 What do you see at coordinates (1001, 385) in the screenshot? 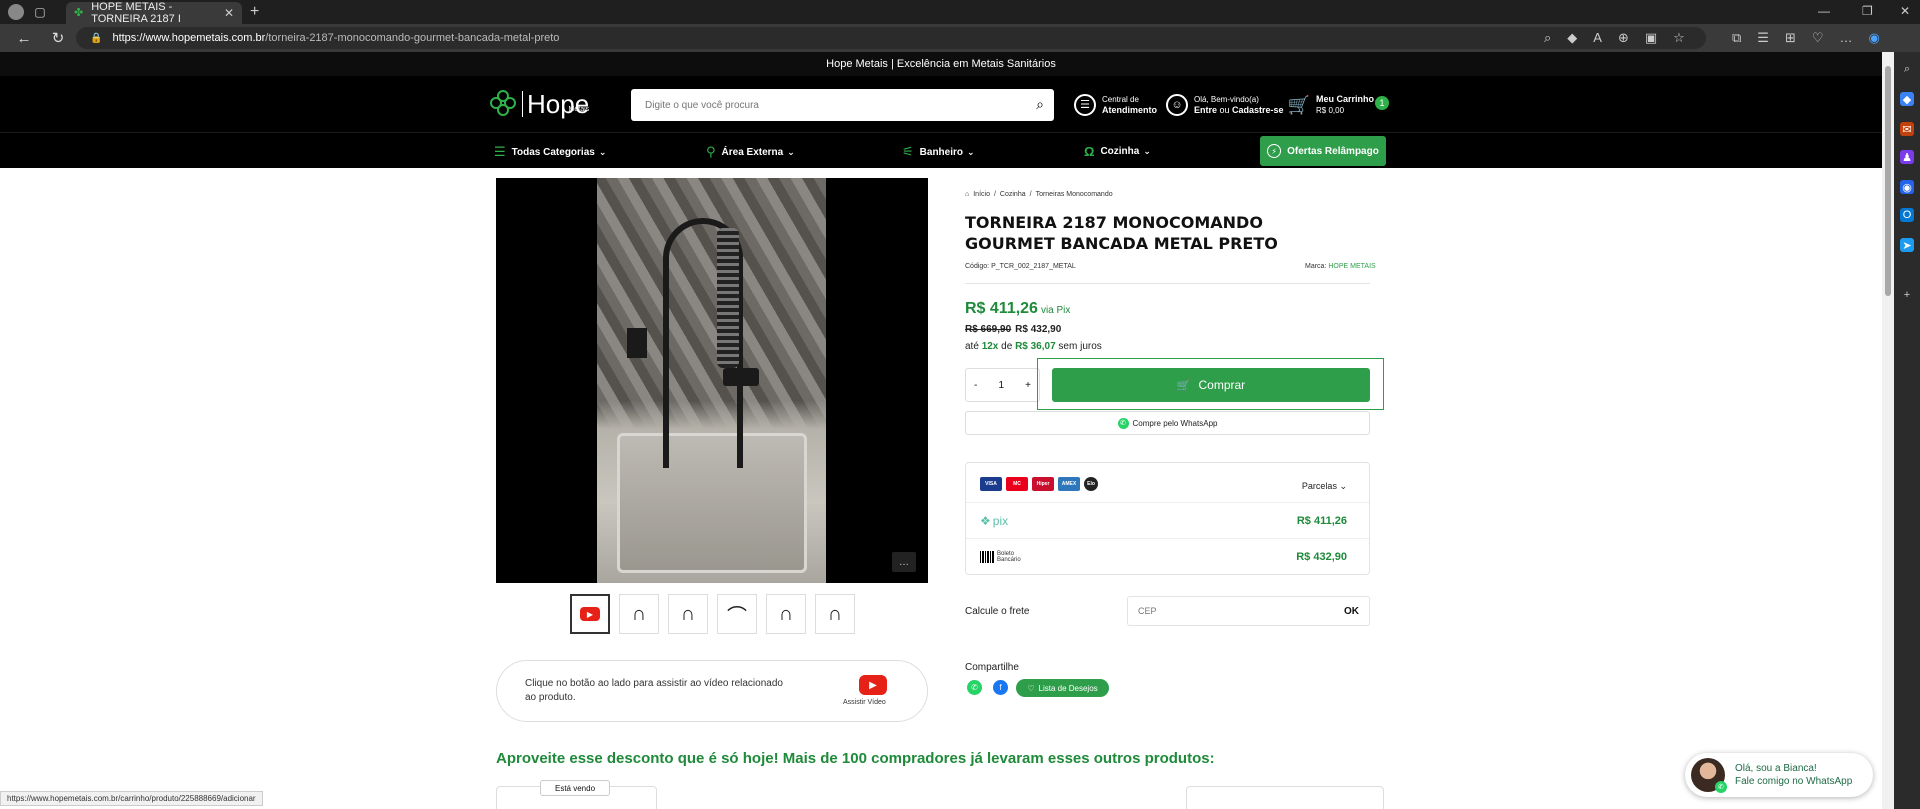
I see `qty-value: 1` at bounding box center [1001, 385].